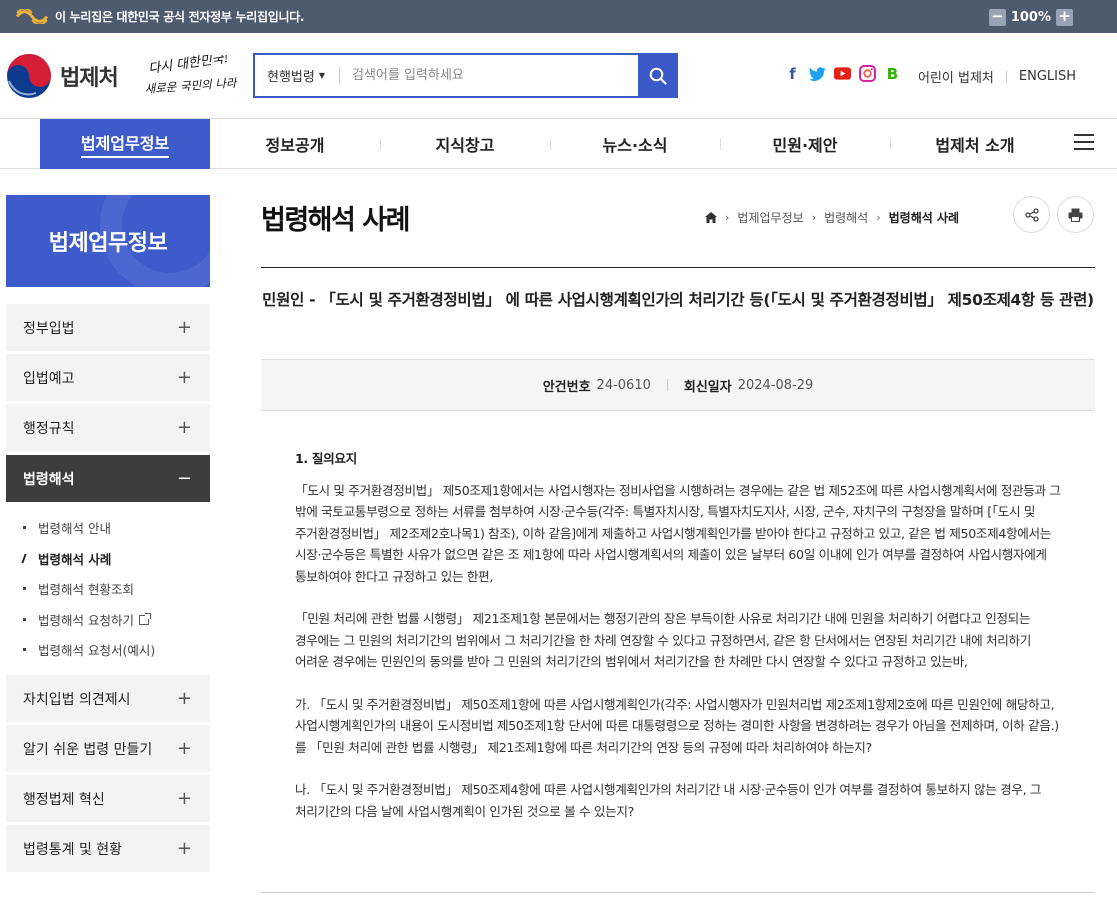  Describe the element at coordinates (867, 73) in the screenshot. I see `instagram-icon` at that location.